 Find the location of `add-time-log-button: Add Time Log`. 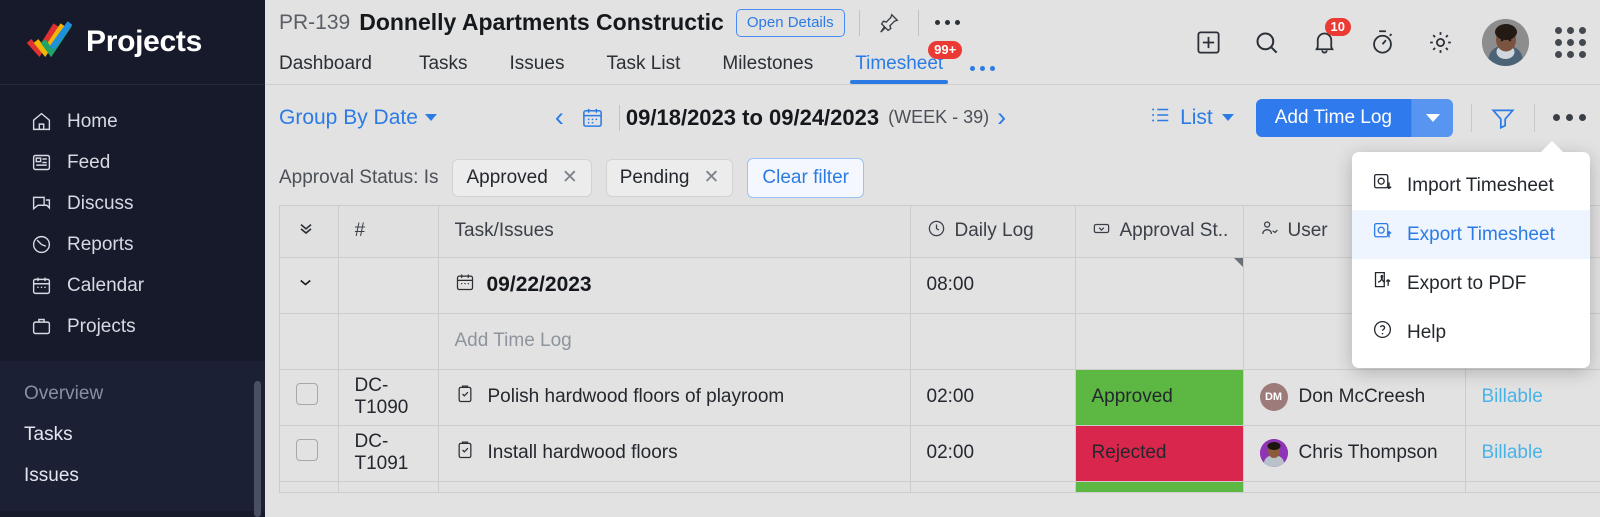

add-time-log-button: Add Time Log is located at coordinates (1354, 117).